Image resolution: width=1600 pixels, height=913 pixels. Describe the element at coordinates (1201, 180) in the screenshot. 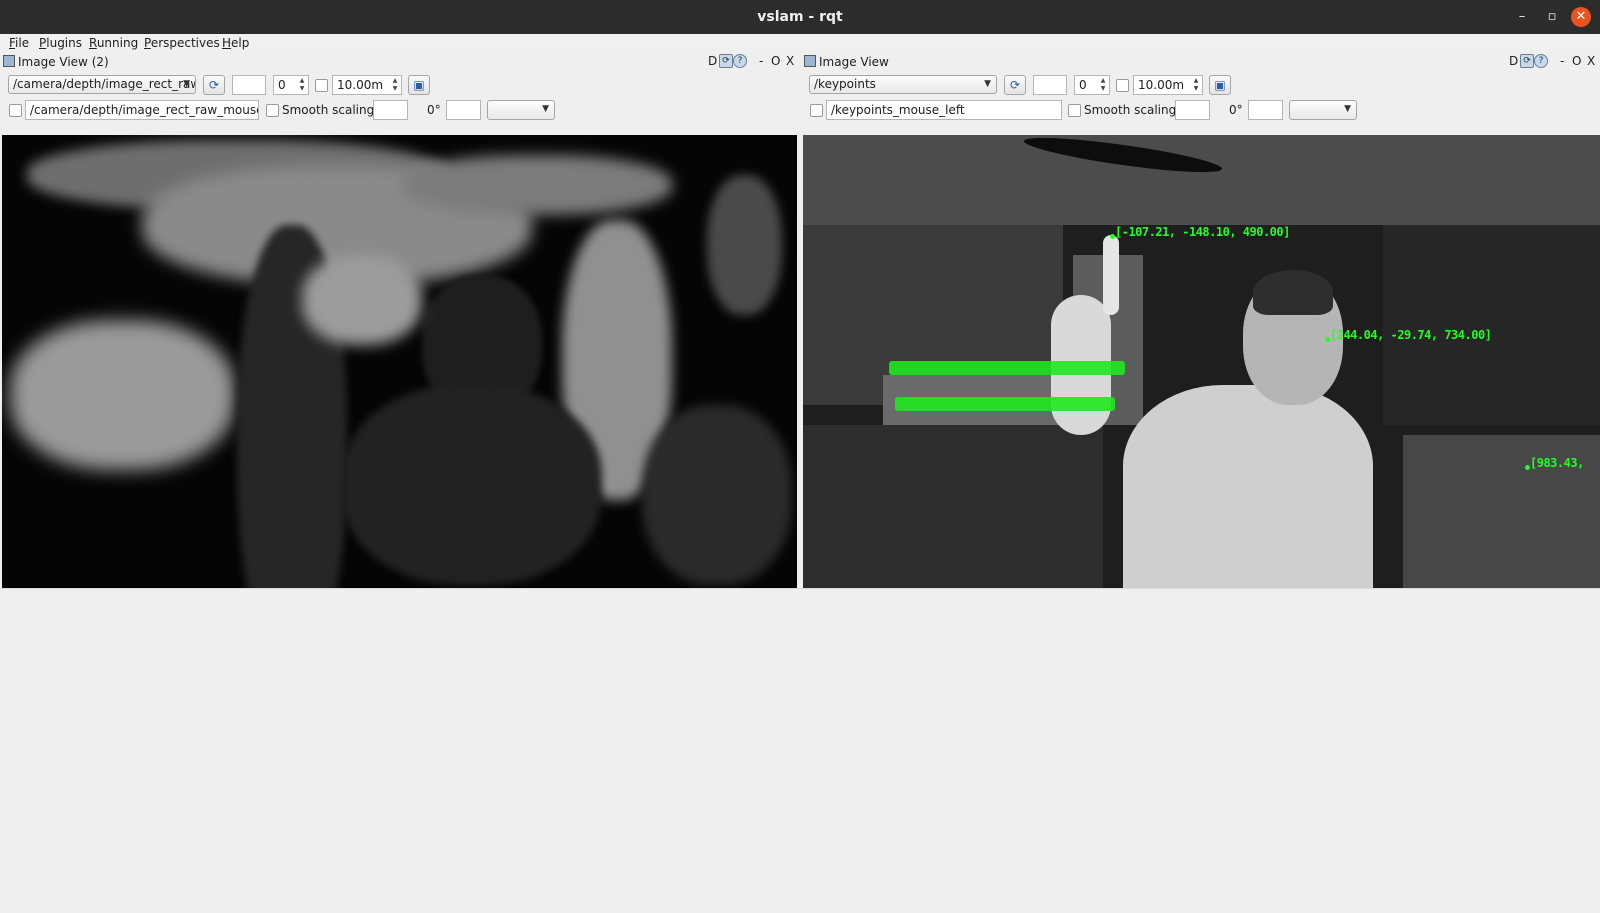

I see `ceiling` at that location.